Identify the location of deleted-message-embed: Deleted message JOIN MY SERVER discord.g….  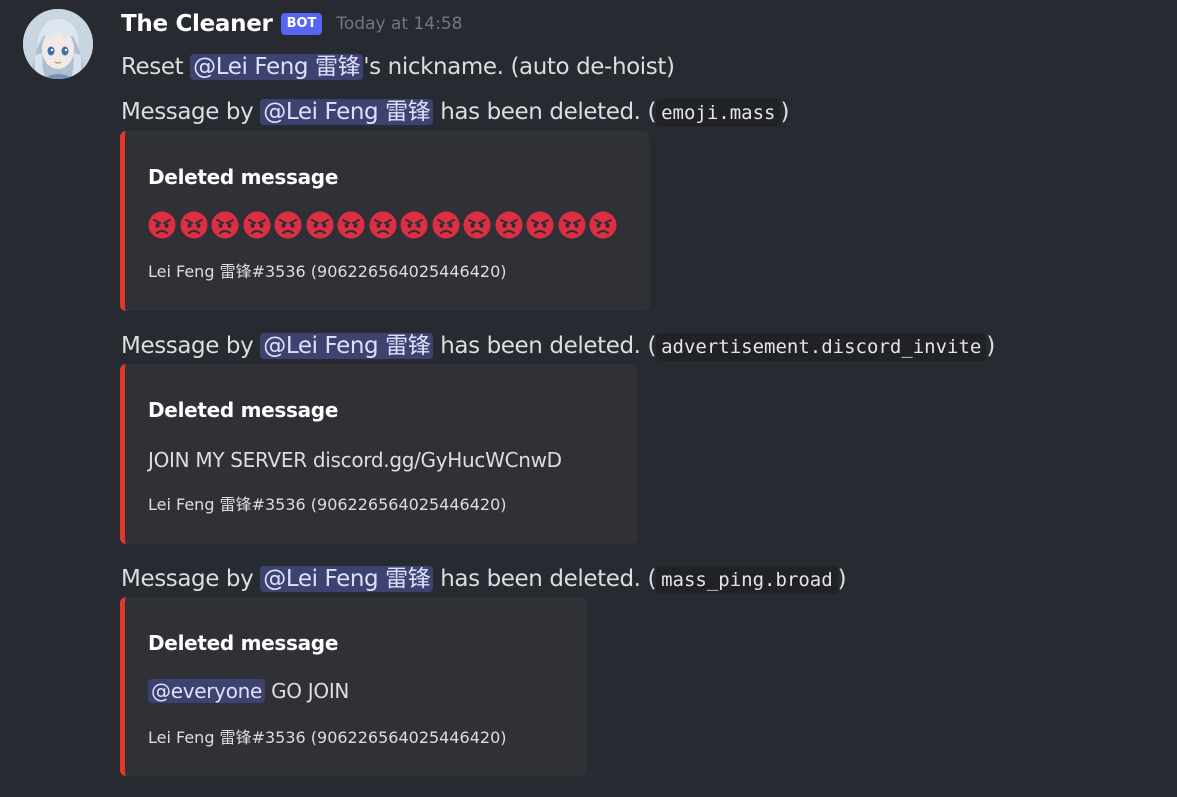
(379, 454).